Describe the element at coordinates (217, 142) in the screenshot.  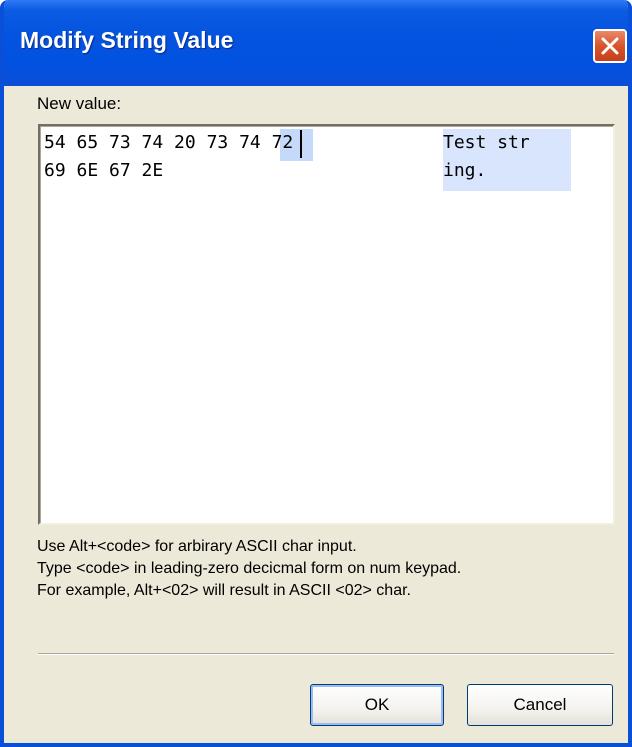
I see `hex-selected-byte: 73` at that location.